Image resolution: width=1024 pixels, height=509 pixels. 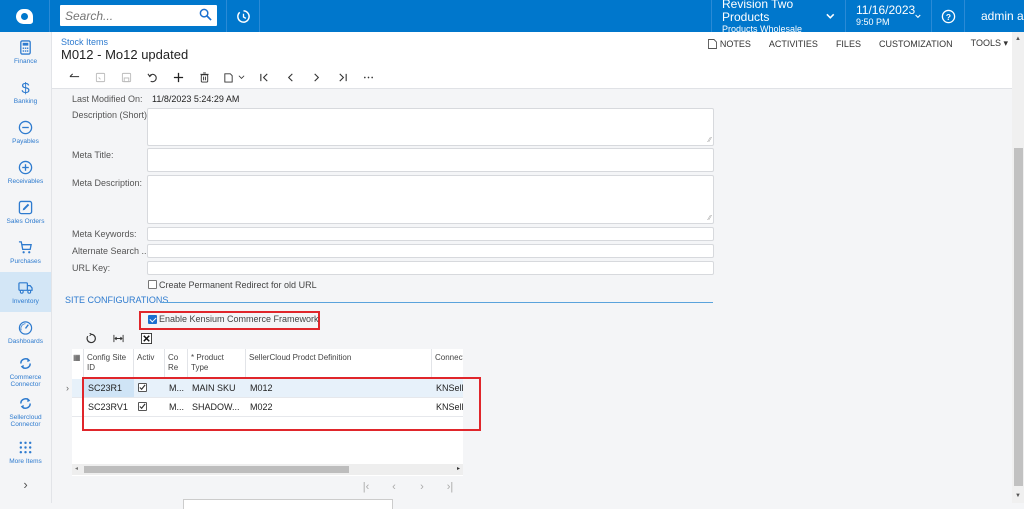 What do you see at coordinates (25, 403) in the screenshot?
I see `sync-icon` at bounding box center [25, 403].